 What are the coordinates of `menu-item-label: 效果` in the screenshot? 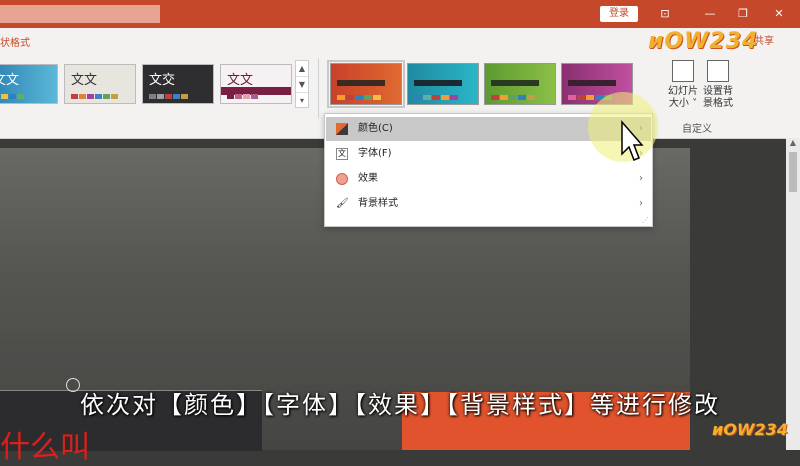 It's located at (368, 178).